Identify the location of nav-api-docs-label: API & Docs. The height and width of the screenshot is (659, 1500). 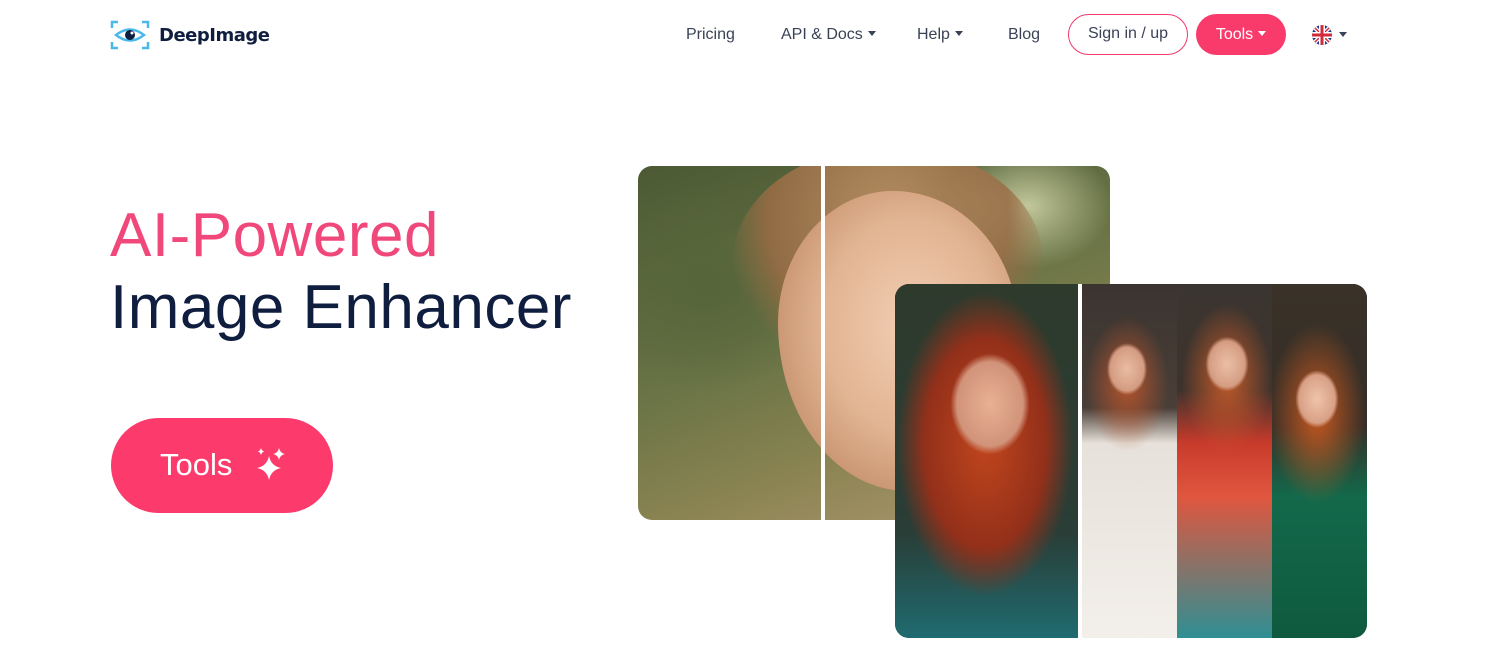
(822, 34).